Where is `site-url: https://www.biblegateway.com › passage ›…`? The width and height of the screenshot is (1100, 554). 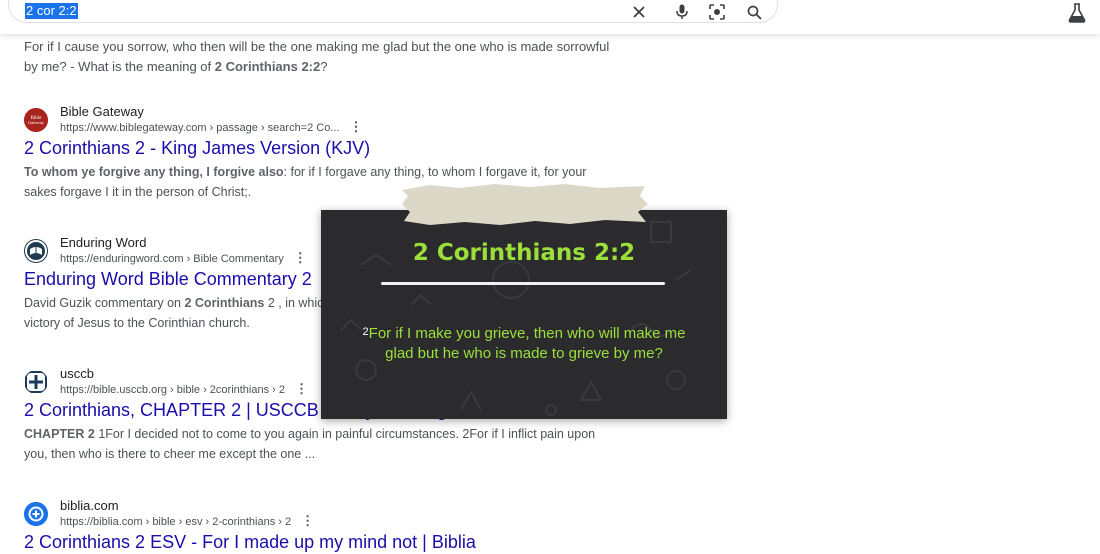 site-url: https://www.biblegateway.com › passage ›… is located at coordinates (211, 127).